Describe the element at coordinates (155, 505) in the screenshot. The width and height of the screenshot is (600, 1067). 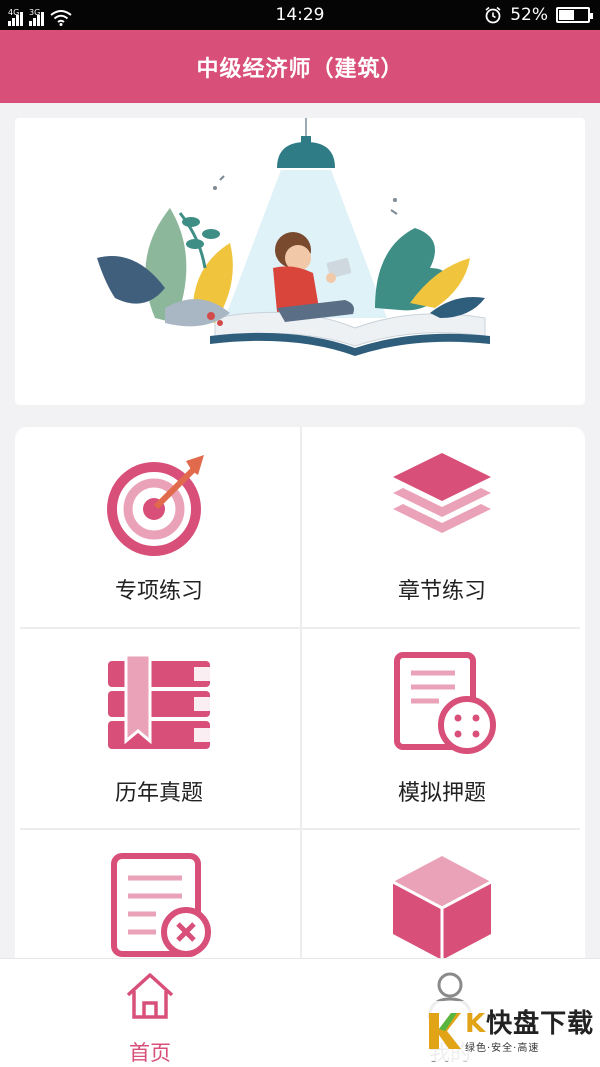
I see `target-arrow-icon` at that location.